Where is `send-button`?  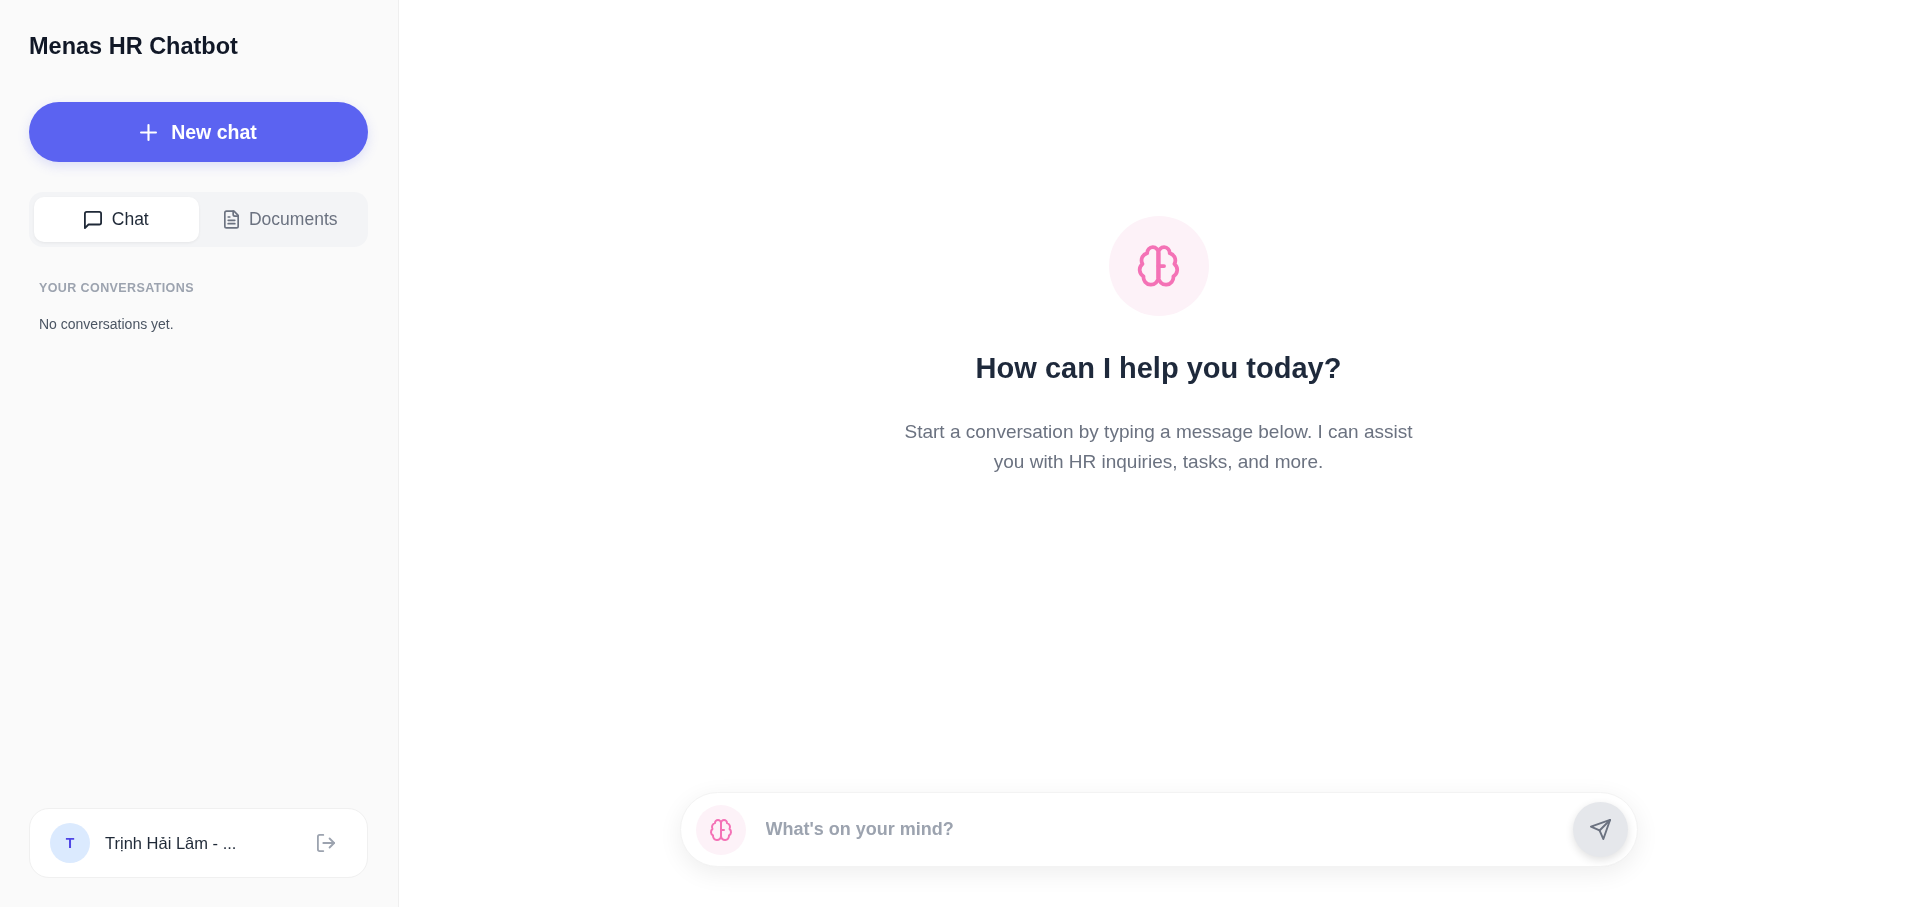
send-button is located at coordinates (1600, 829).